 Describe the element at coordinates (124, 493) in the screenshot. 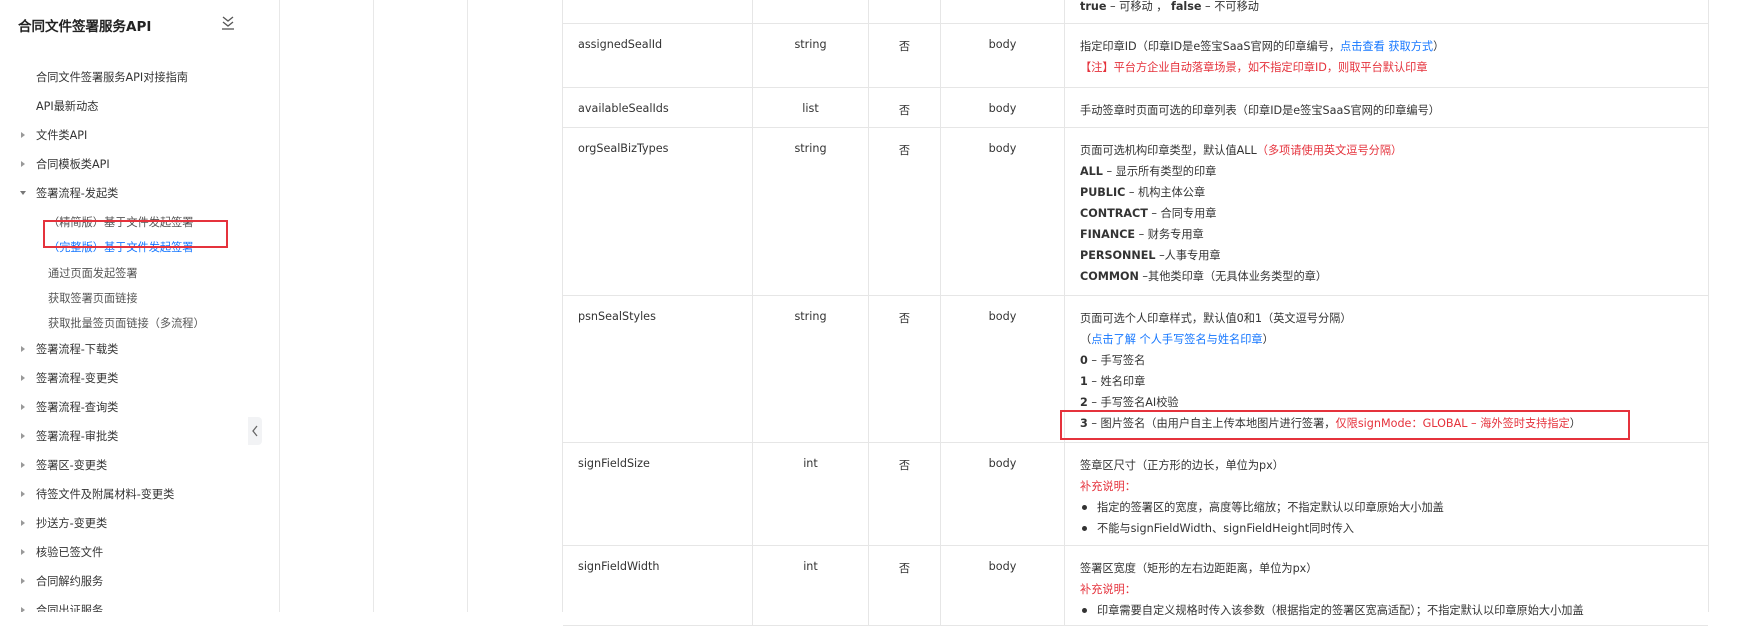

I see `sidebar-item: 待签文件及附属材料-变更类` at that location.